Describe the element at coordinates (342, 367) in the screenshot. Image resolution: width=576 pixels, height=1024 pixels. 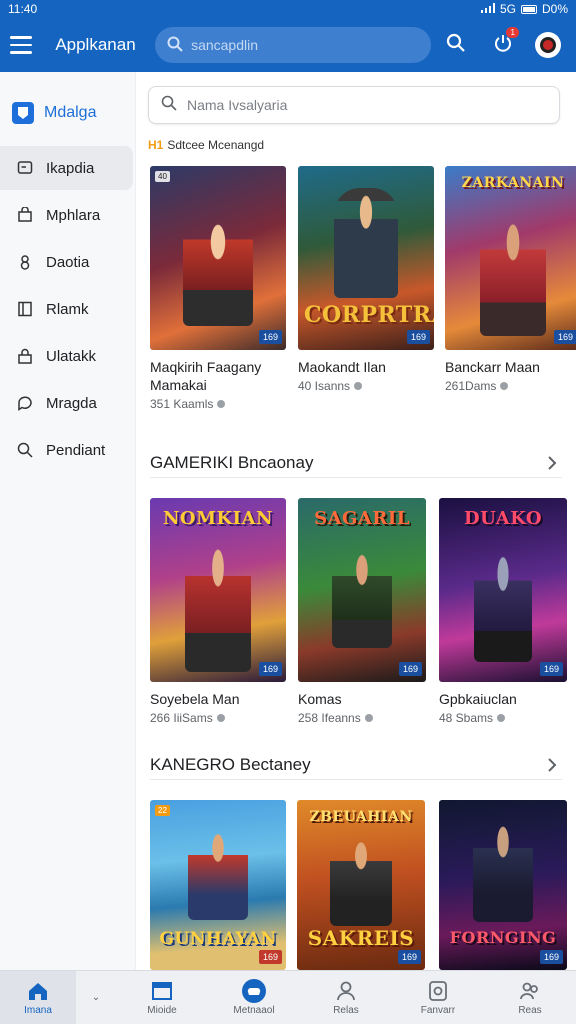
I see `game-title: Maokandt Ilan` at that location.